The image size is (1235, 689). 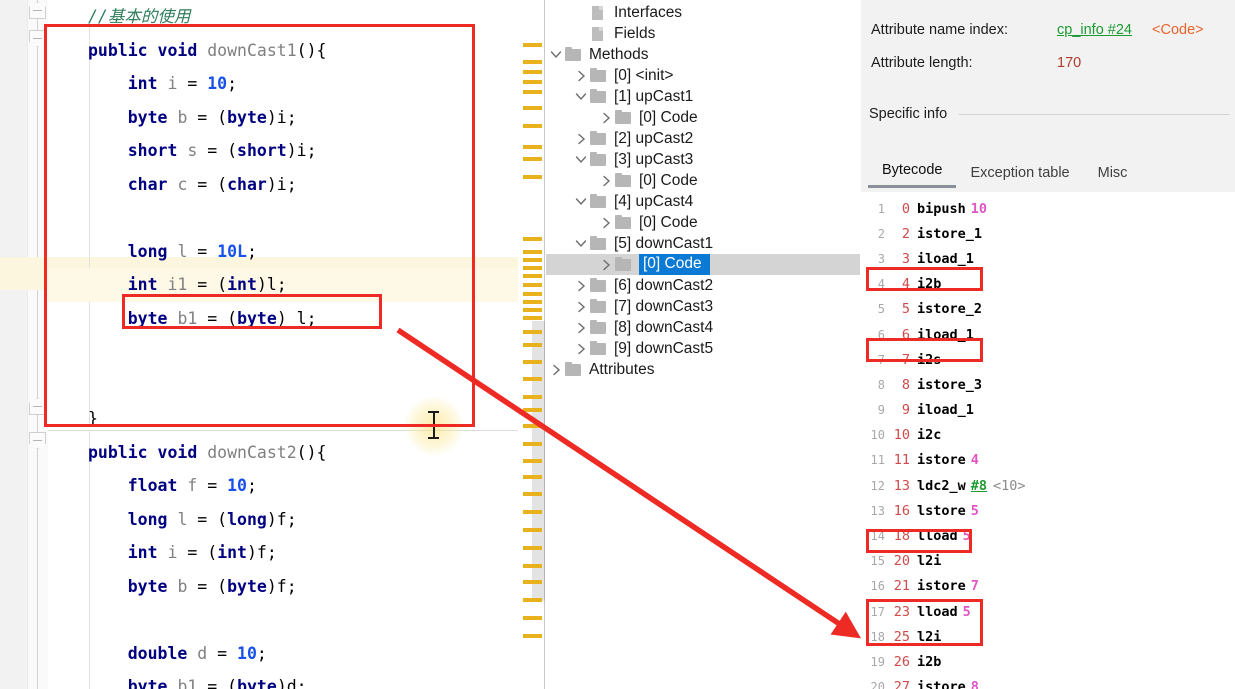 I want to click on bytecode-row: 15 20 l2i, so click(x=1048, y=561).